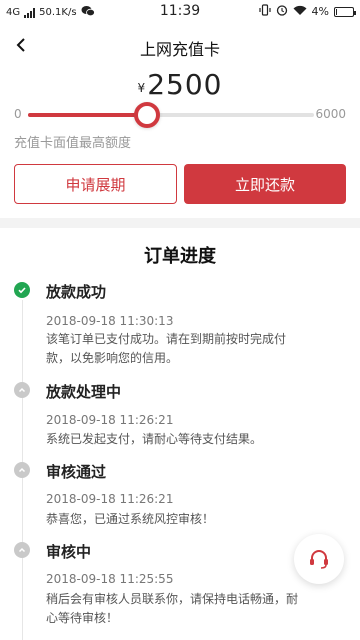  Describe the element at coordinates (185, 84) in the screenshot. I see `amount-value: 2500` at that location.